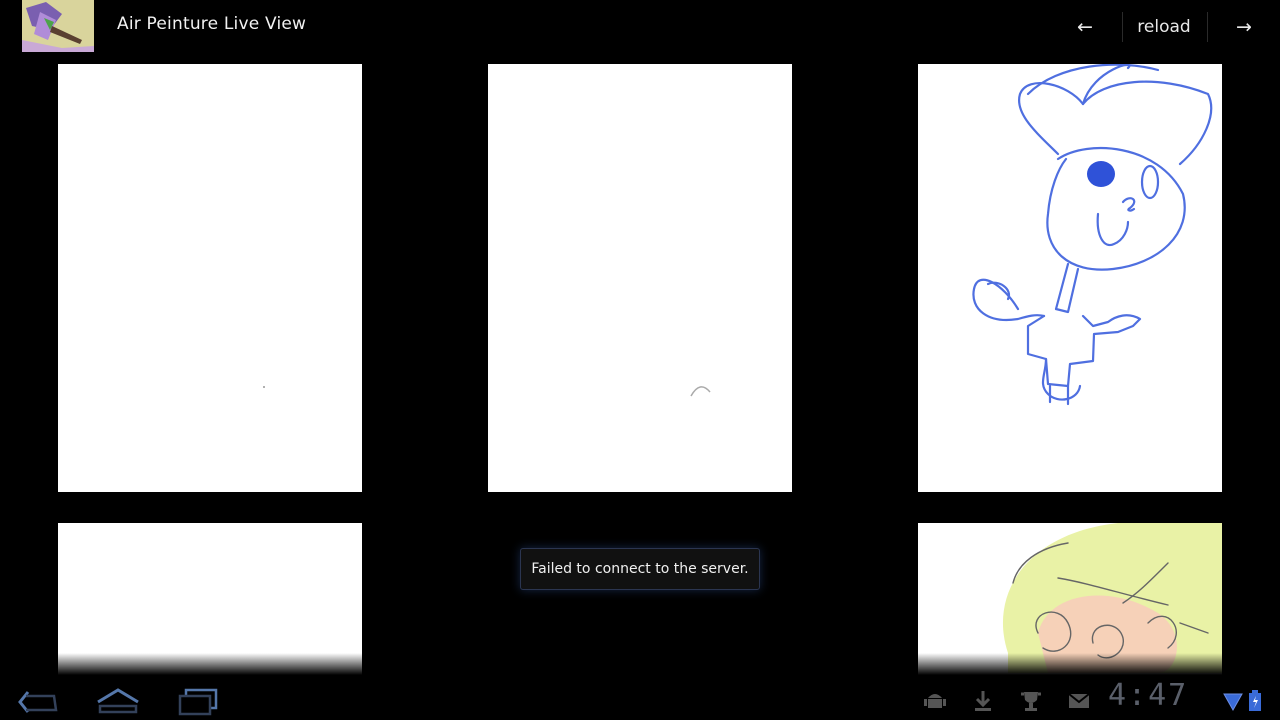  What do you see at coordinates (40, 700) in the screenshot?
I see `back-icon` at bounding box center [40, 700].